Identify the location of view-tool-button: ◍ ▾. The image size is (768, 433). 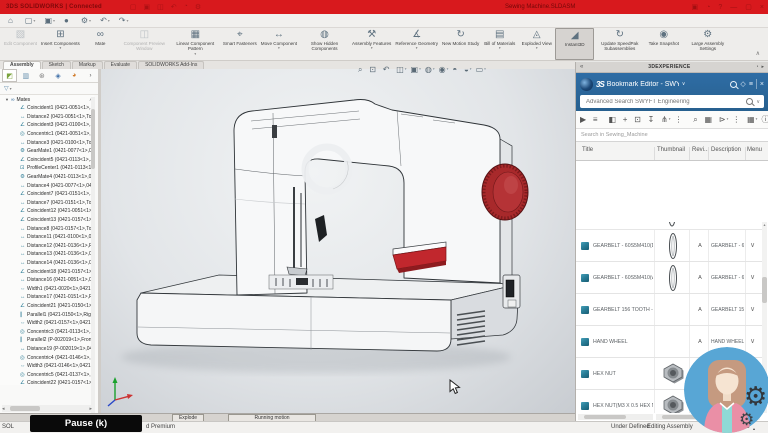
(430, 69).